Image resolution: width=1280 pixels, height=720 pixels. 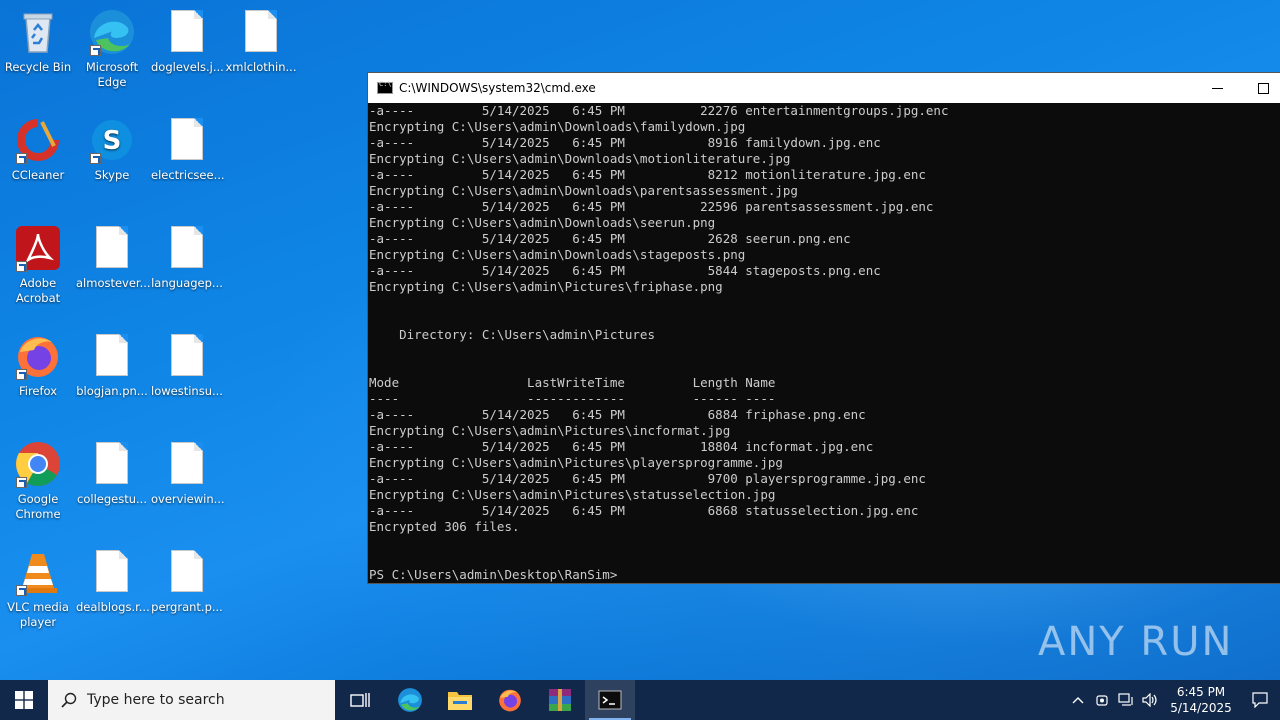 What do you see at coordinates (560, 700) in the screenshot?
I see `taskbar-winrar` at bounding box center [560, 700].